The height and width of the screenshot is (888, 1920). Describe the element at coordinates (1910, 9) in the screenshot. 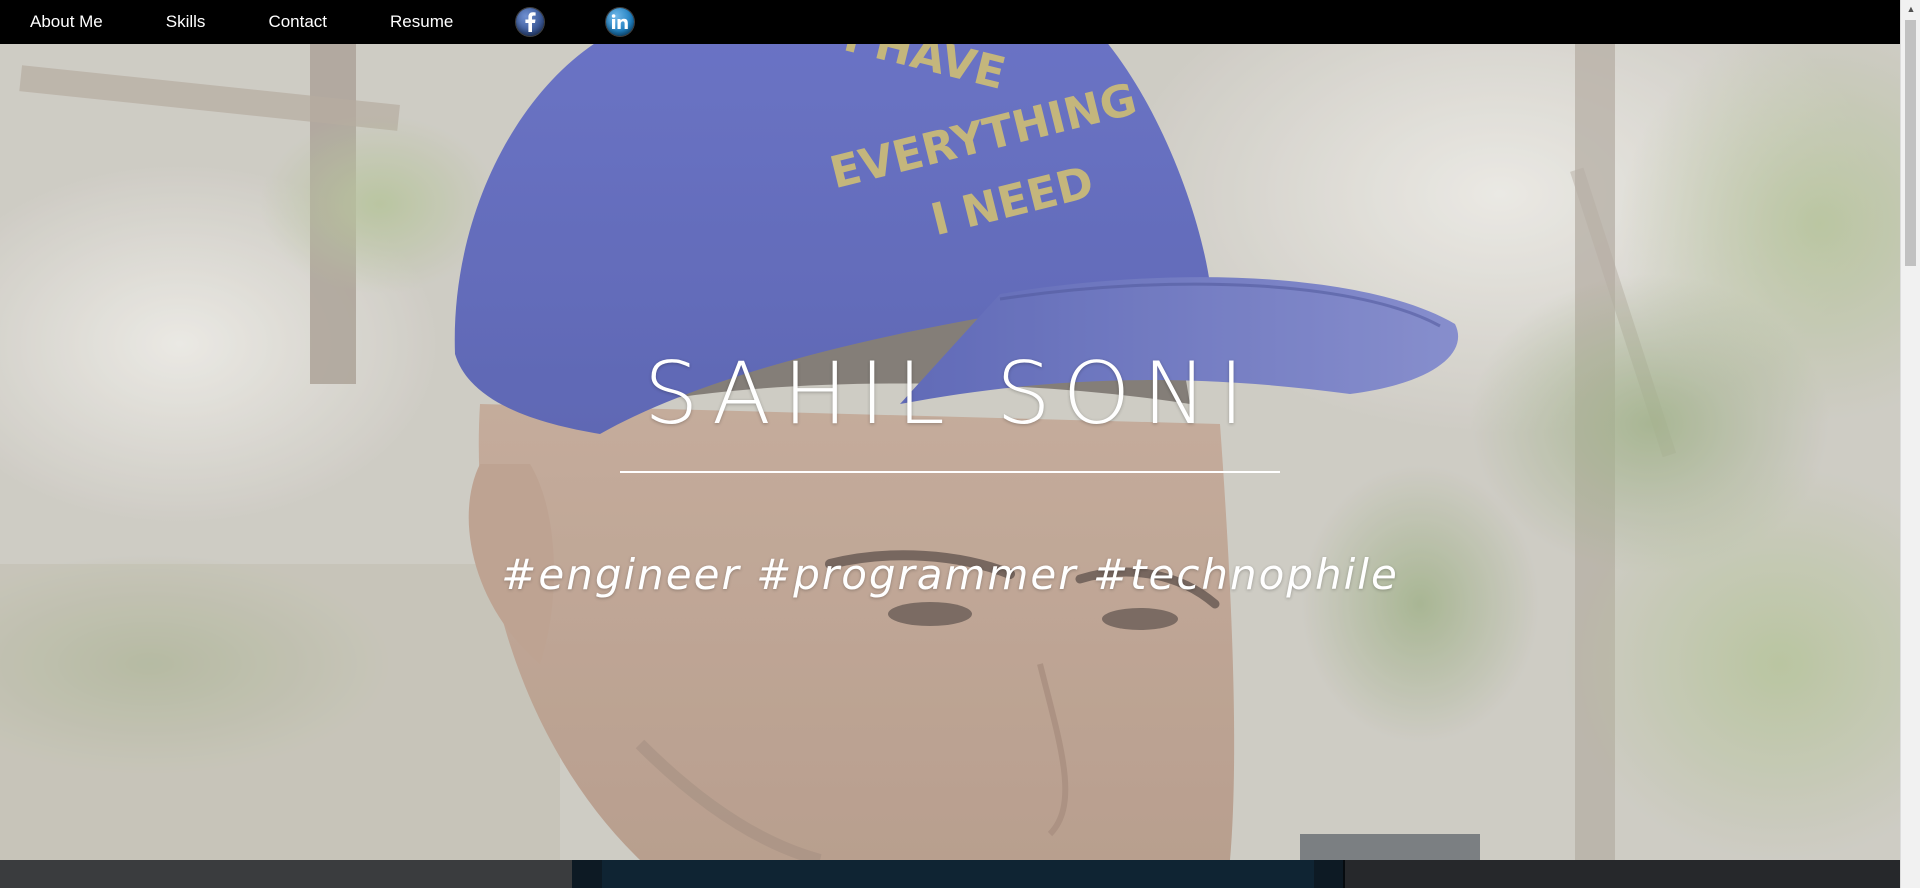

I see `scroll-up-arrow-icon: ▲` at that location.